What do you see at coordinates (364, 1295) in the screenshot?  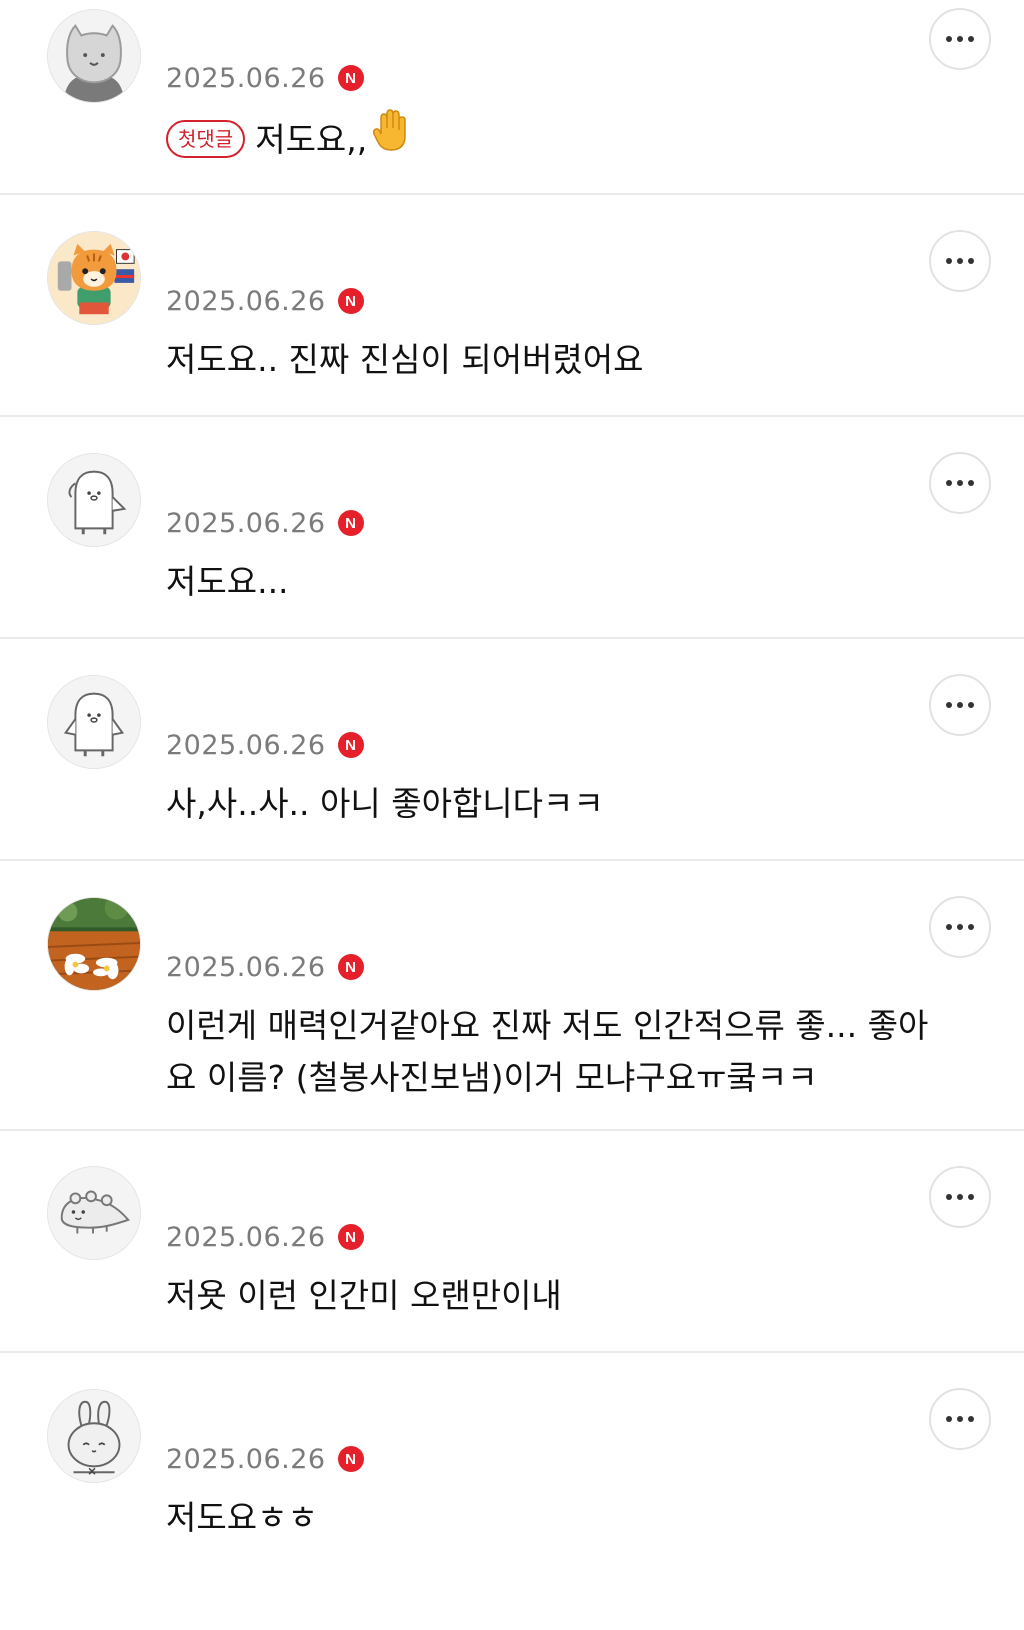 I see `comment-text: 저욧 이런 인간미 오랜만이내` at bounding box center [364, 1295].